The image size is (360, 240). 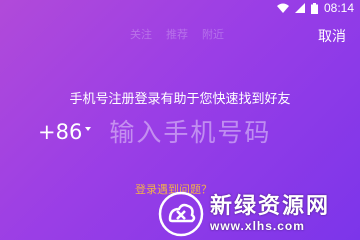 I want to click on status-bar: 08:14, so click(x=180, y=8).